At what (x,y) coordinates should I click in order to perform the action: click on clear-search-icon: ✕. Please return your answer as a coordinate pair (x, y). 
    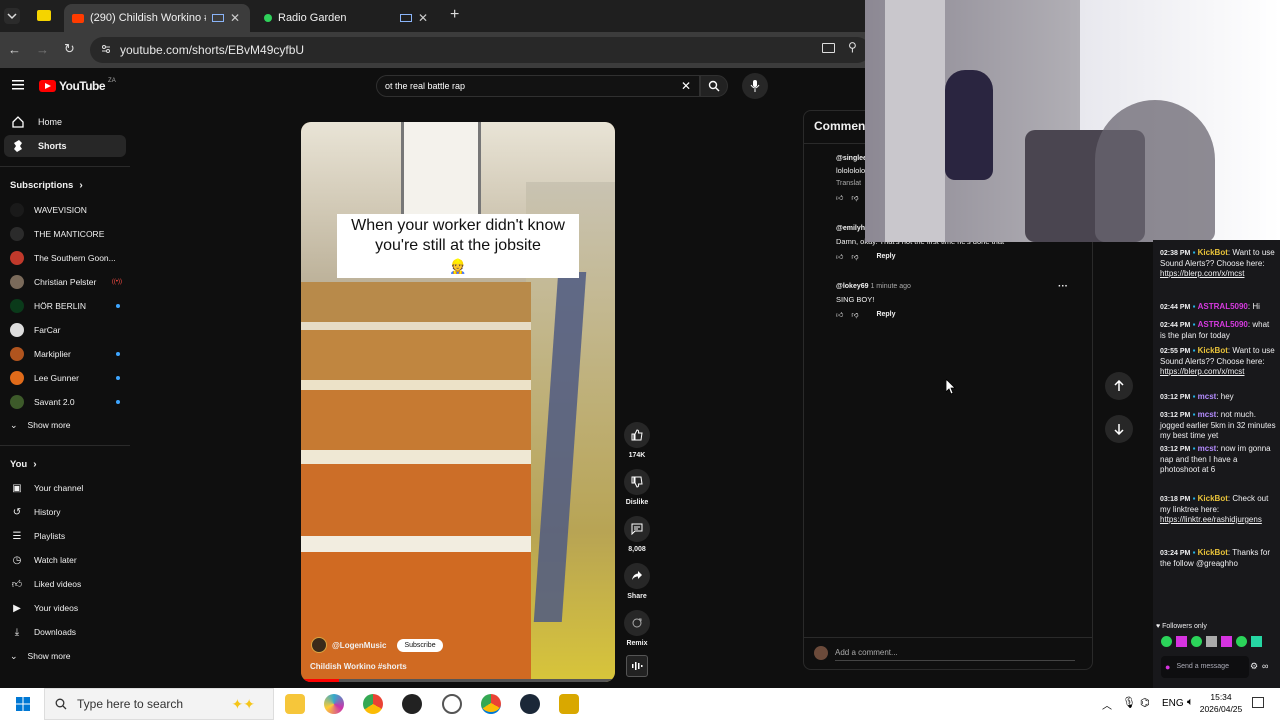
    Looking at the image, I should click on (686, 86).